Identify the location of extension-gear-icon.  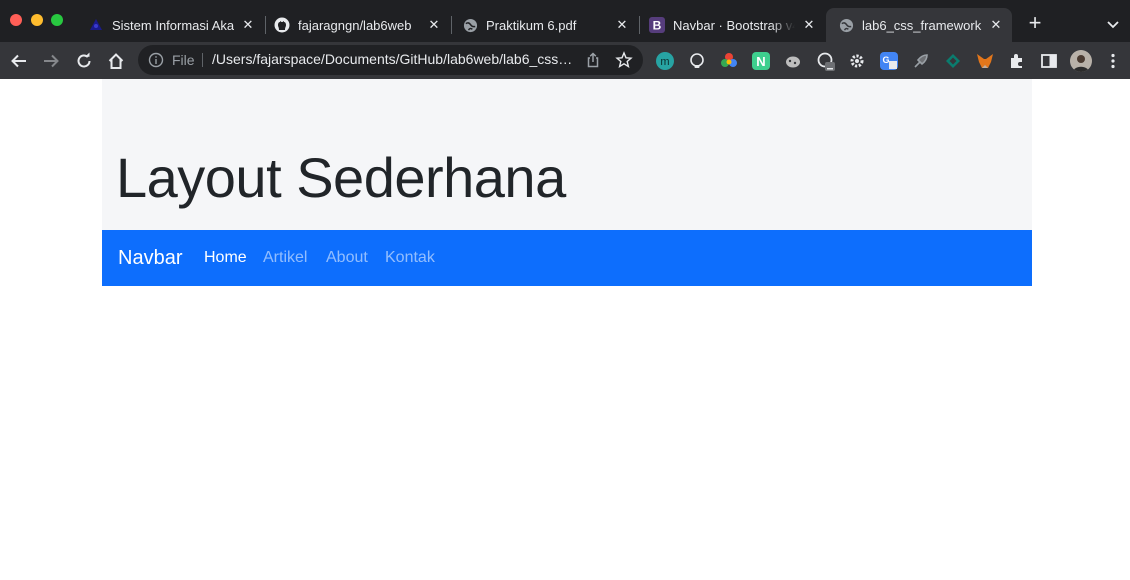
(857, 61).